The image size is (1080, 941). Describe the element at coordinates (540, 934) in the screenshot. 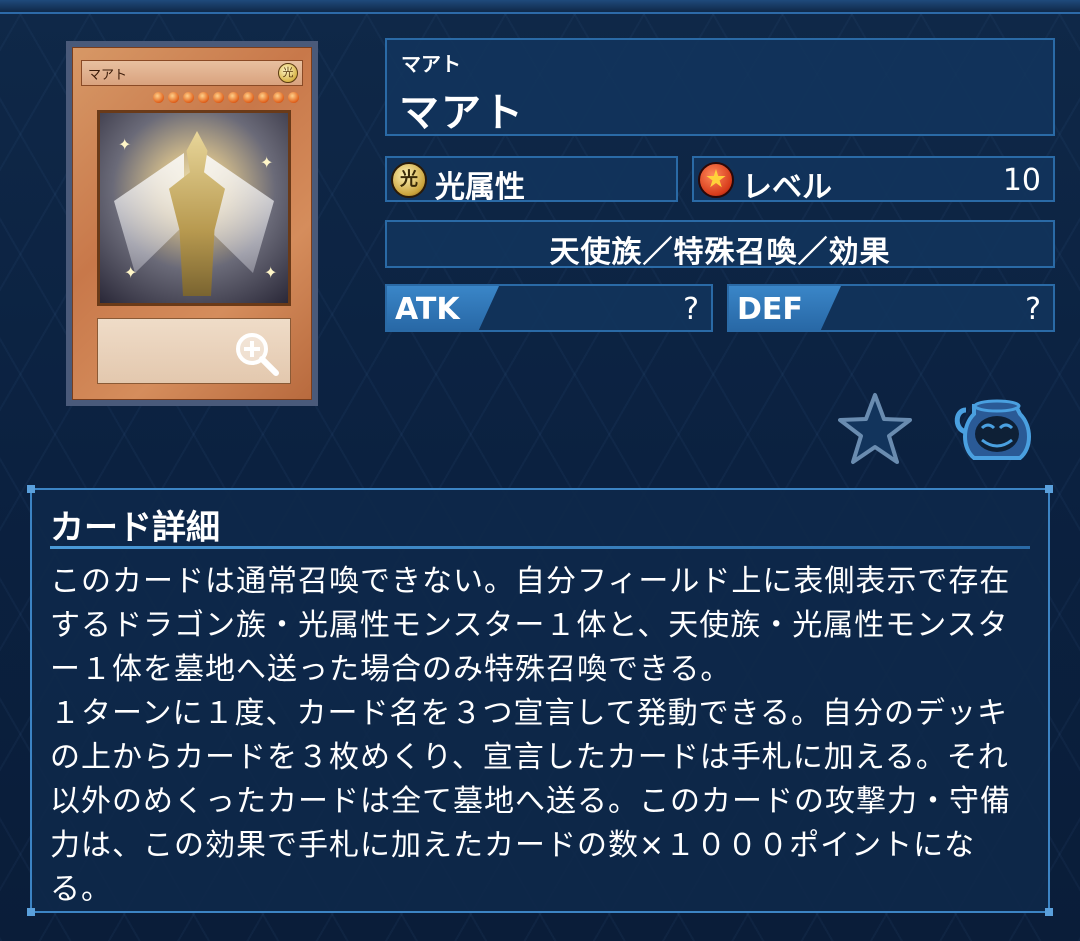

I see `bottom-cutoff-row` at that location.